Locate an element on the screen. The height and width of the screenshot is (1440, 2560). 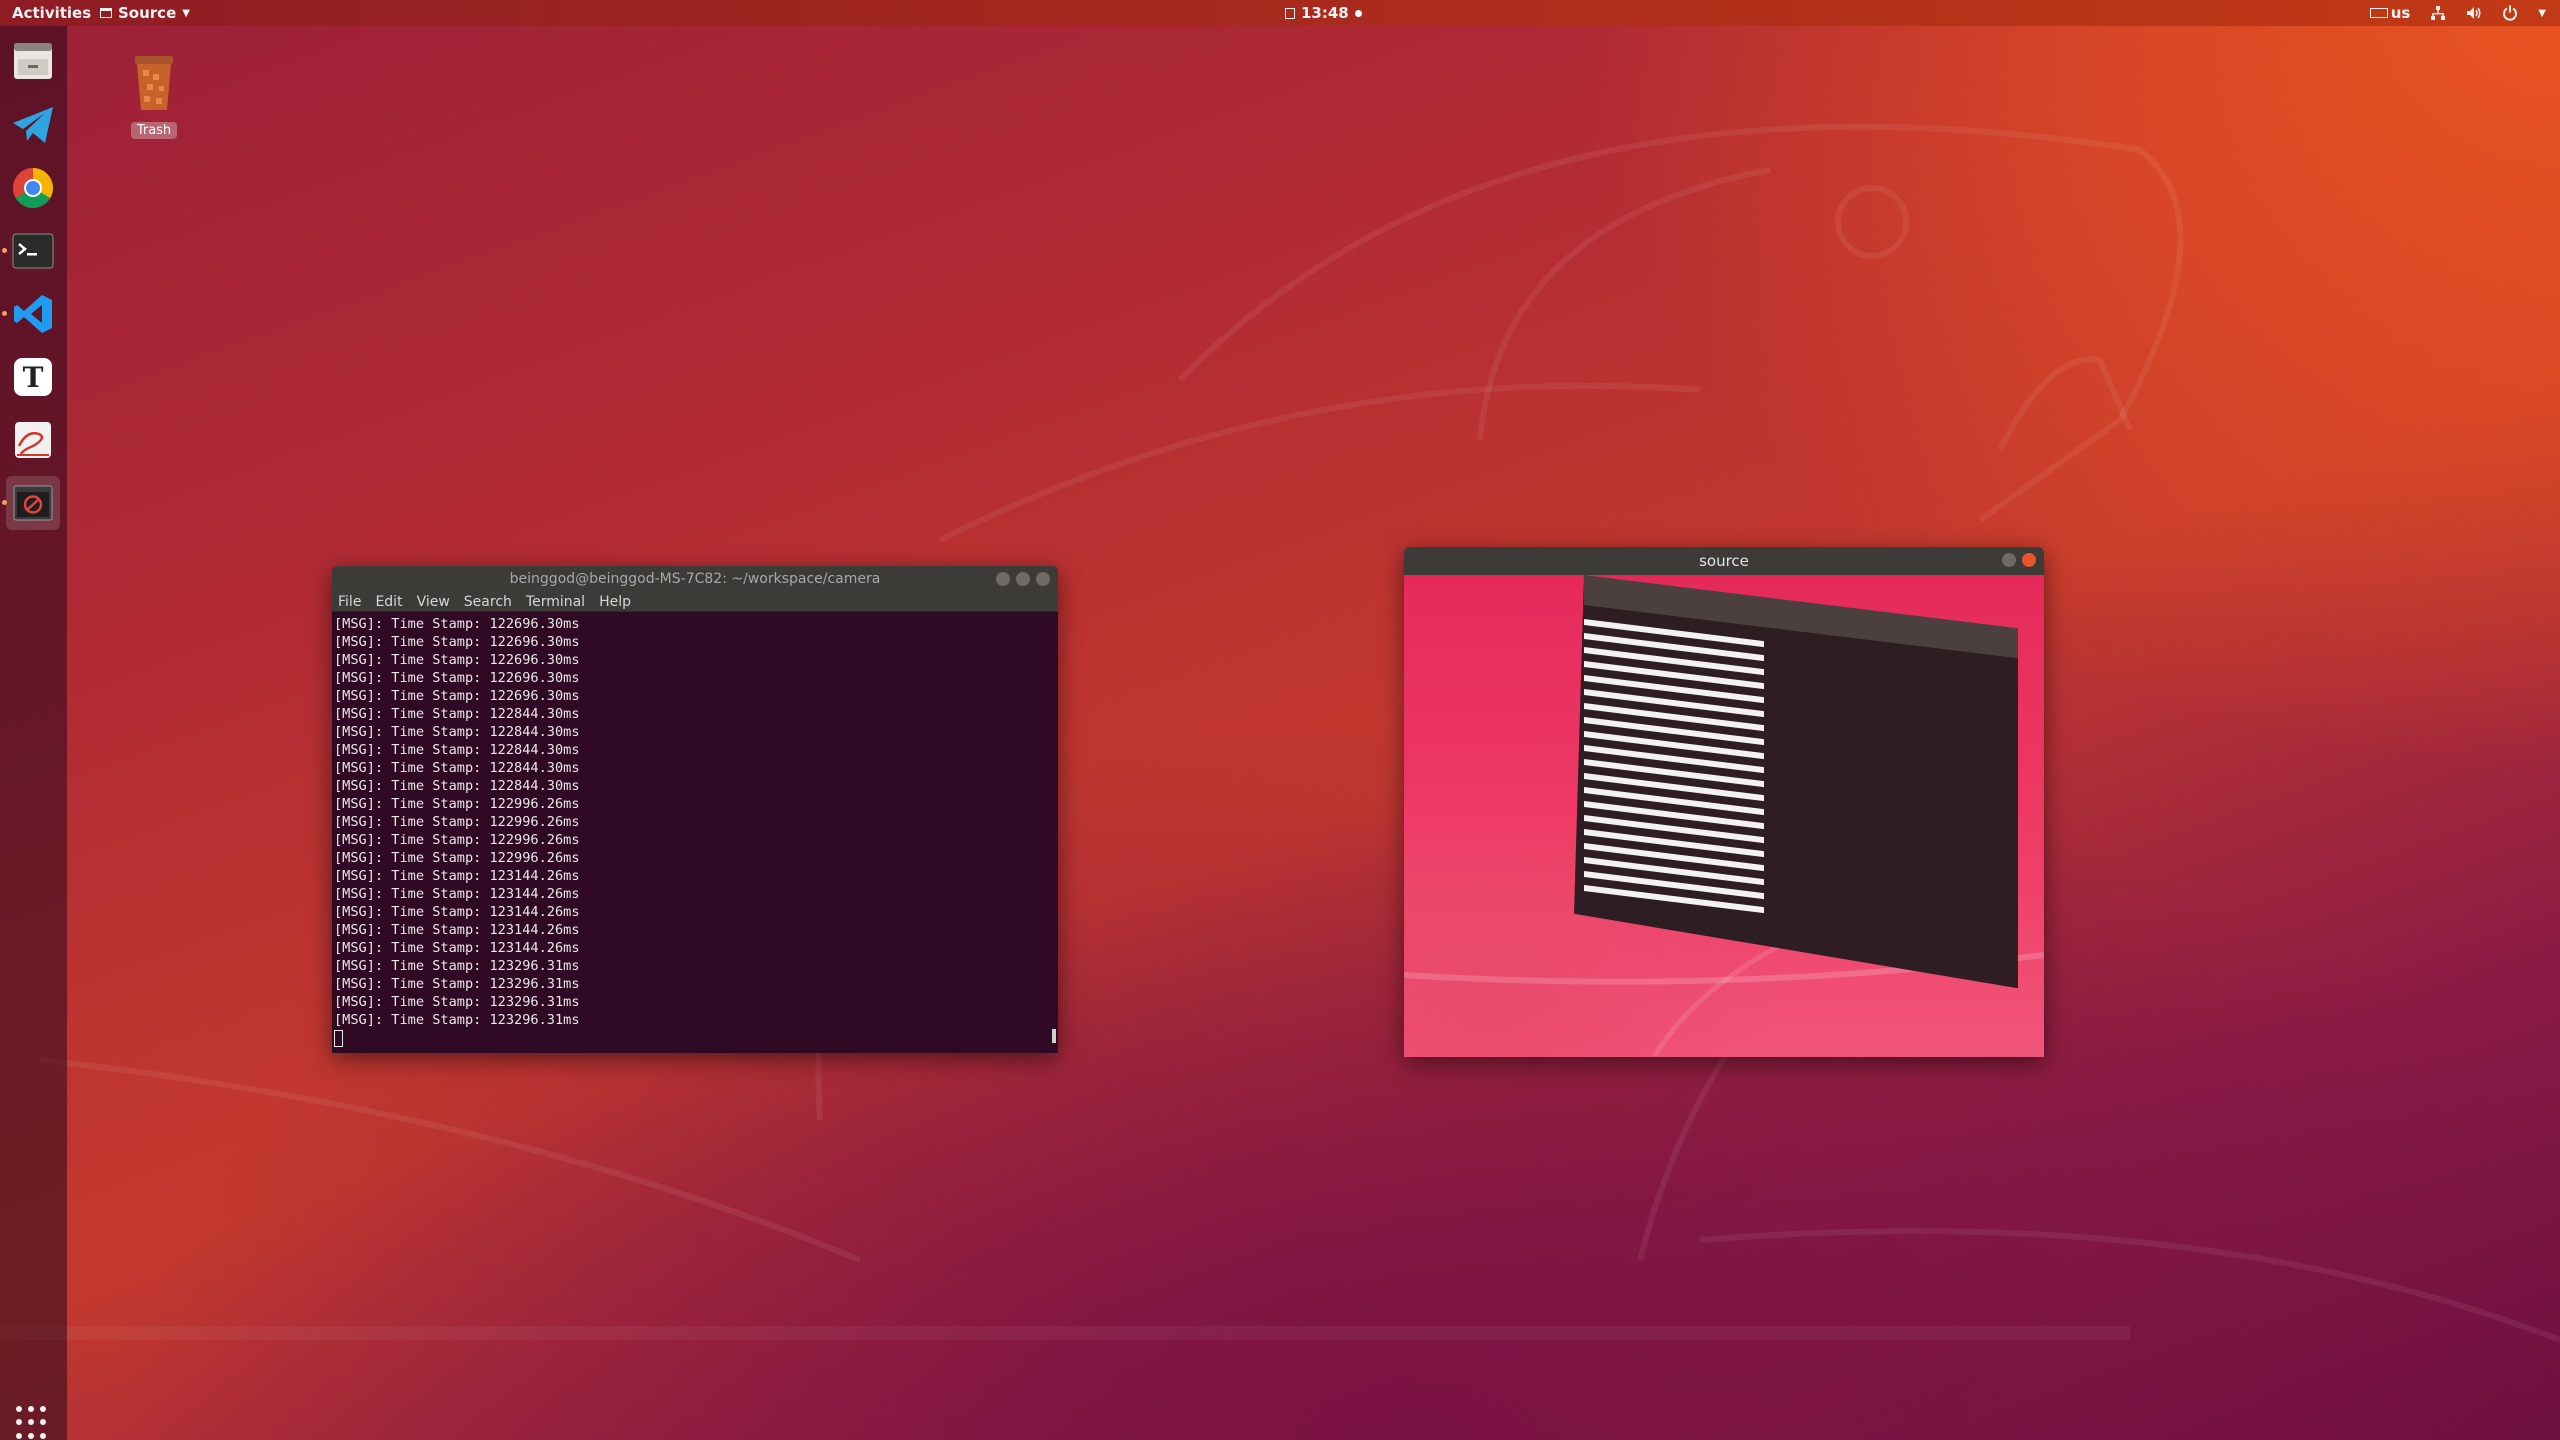
dock-item-terminal is located at coordinates (31, 251).